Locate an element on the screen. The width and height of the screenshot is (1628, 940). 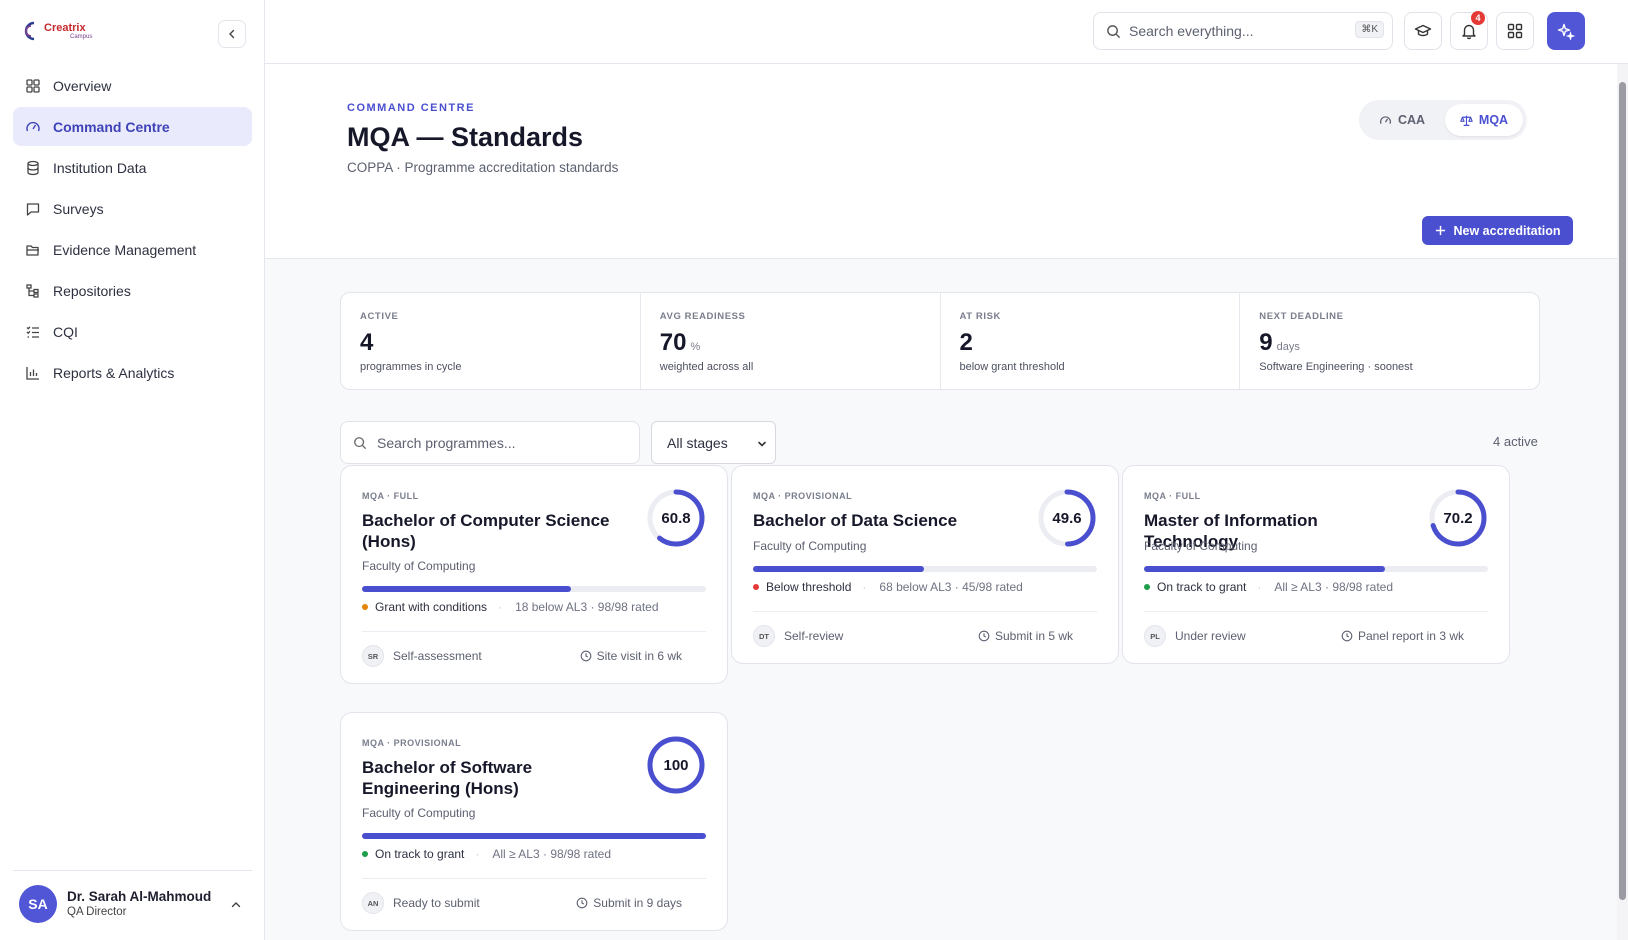
notifications-button: 4 is located at coordinates (1469, 30).